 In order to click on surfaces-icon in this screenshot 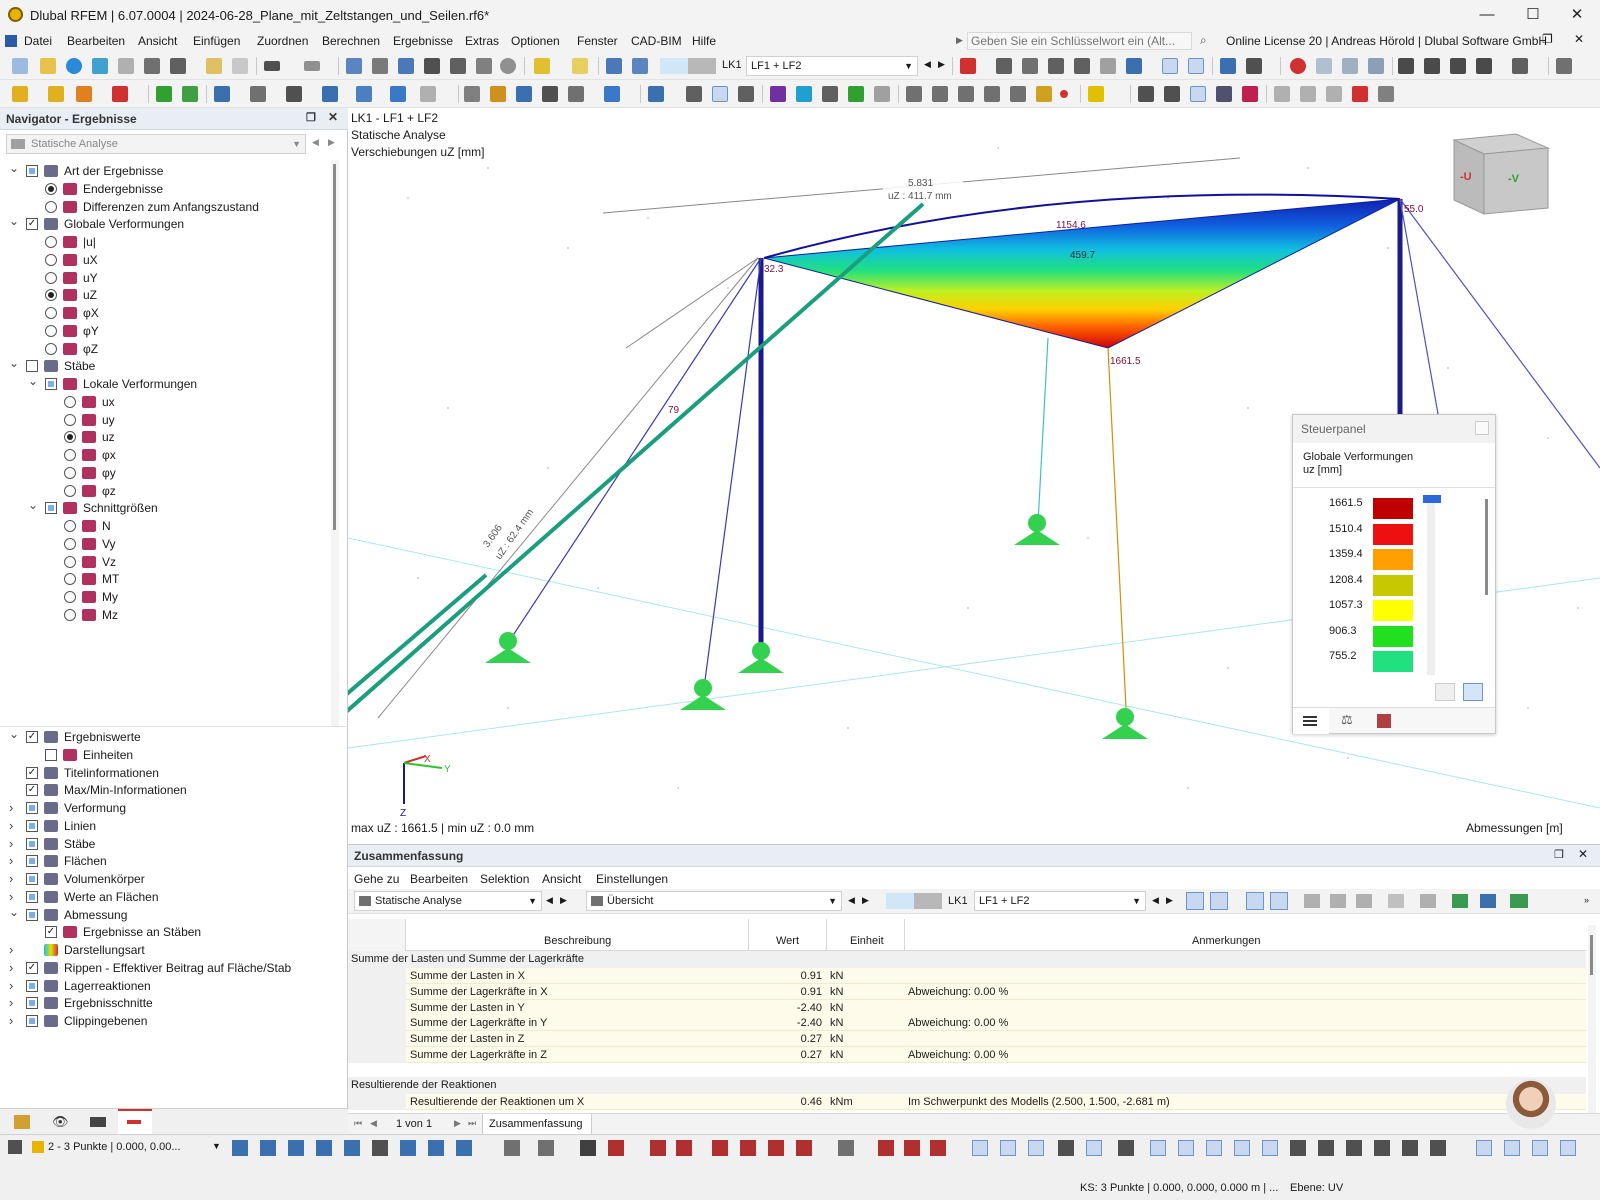, I will do `click(1134, 66)`.